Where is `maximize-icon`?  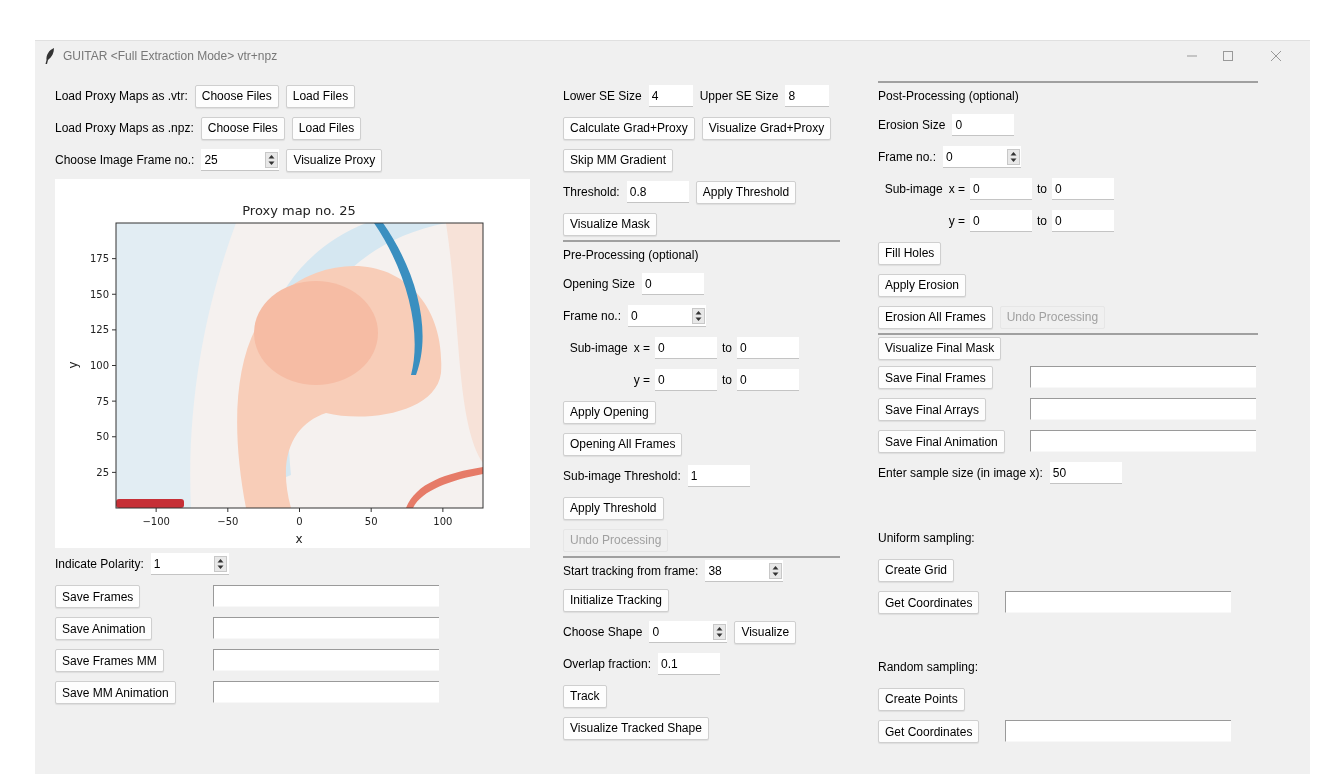
maximize-icon is located at coordinates (1228, 56).